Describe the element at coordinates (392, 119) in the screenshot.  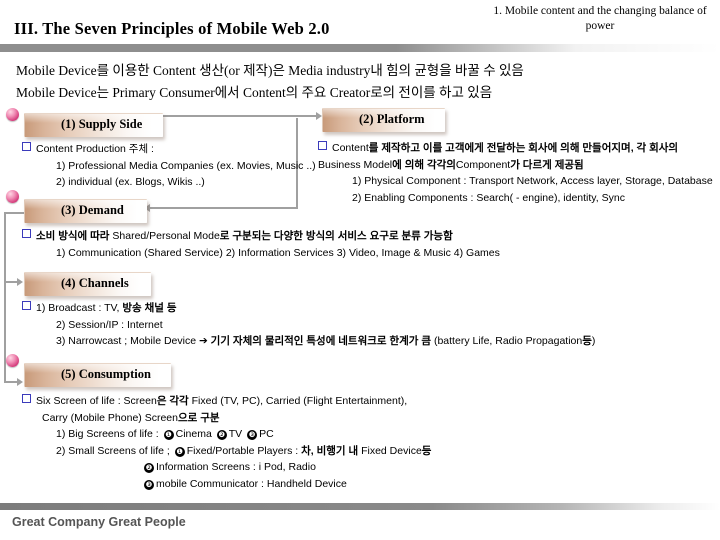
I see `section-banner-platform-label: (2) Platform` at that location.